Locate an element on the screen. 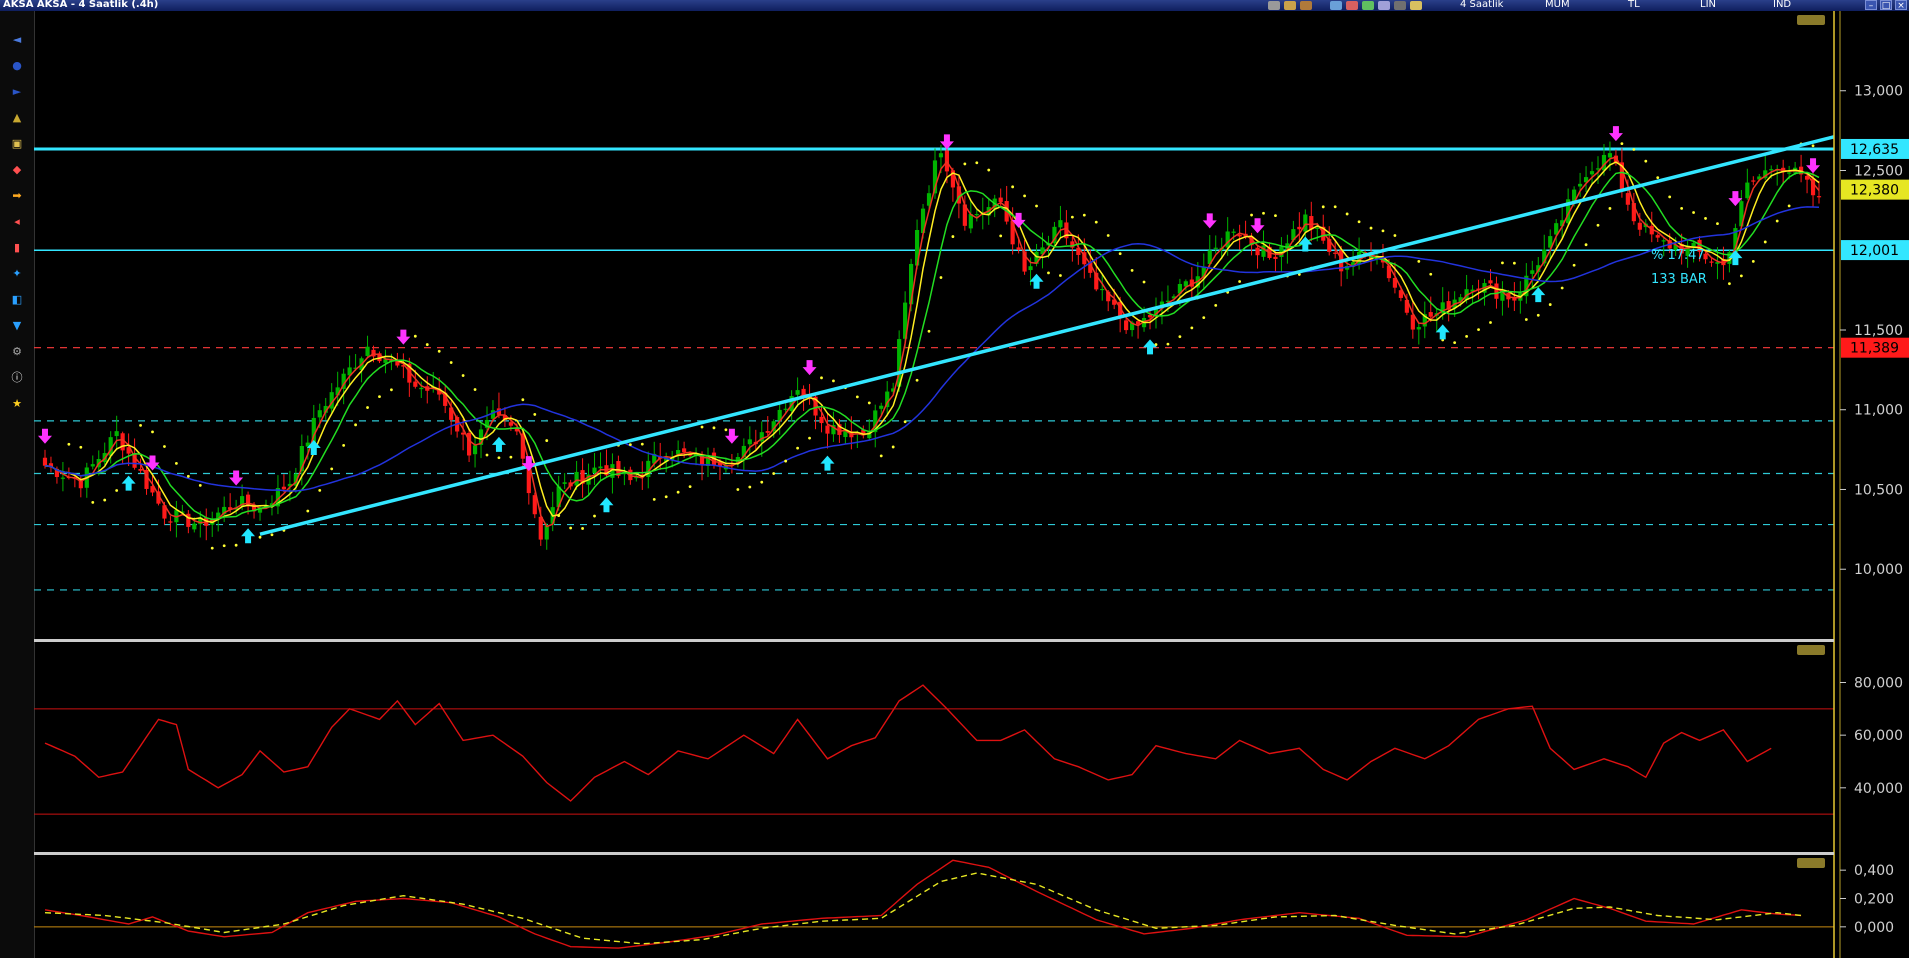 The width and height of the screenshot is (1909, 958). fib-icon: ▣ is located at coordinates (17, 143).